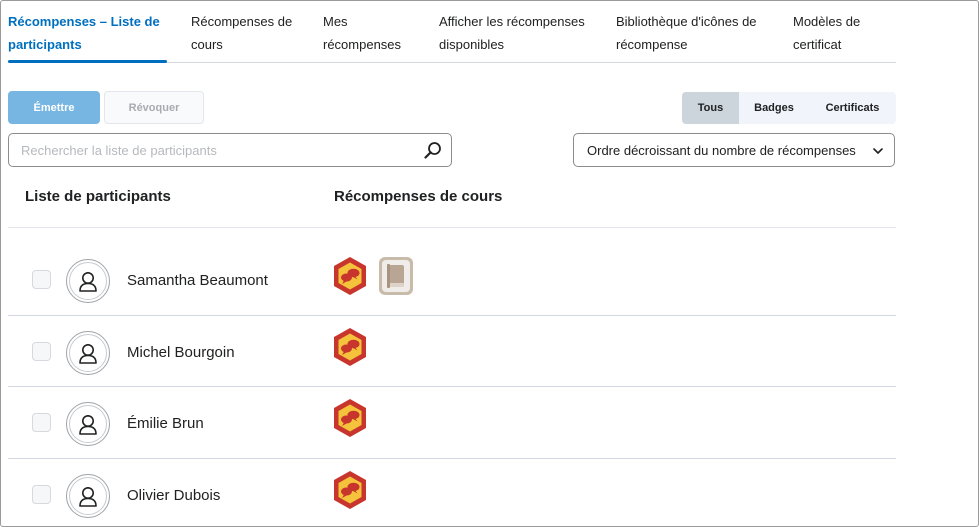 The image size is (979, 527). Describe the element at coordinates (174, 495) in the screenshot. I see `participant-name: Olivier Dubois` at that location.